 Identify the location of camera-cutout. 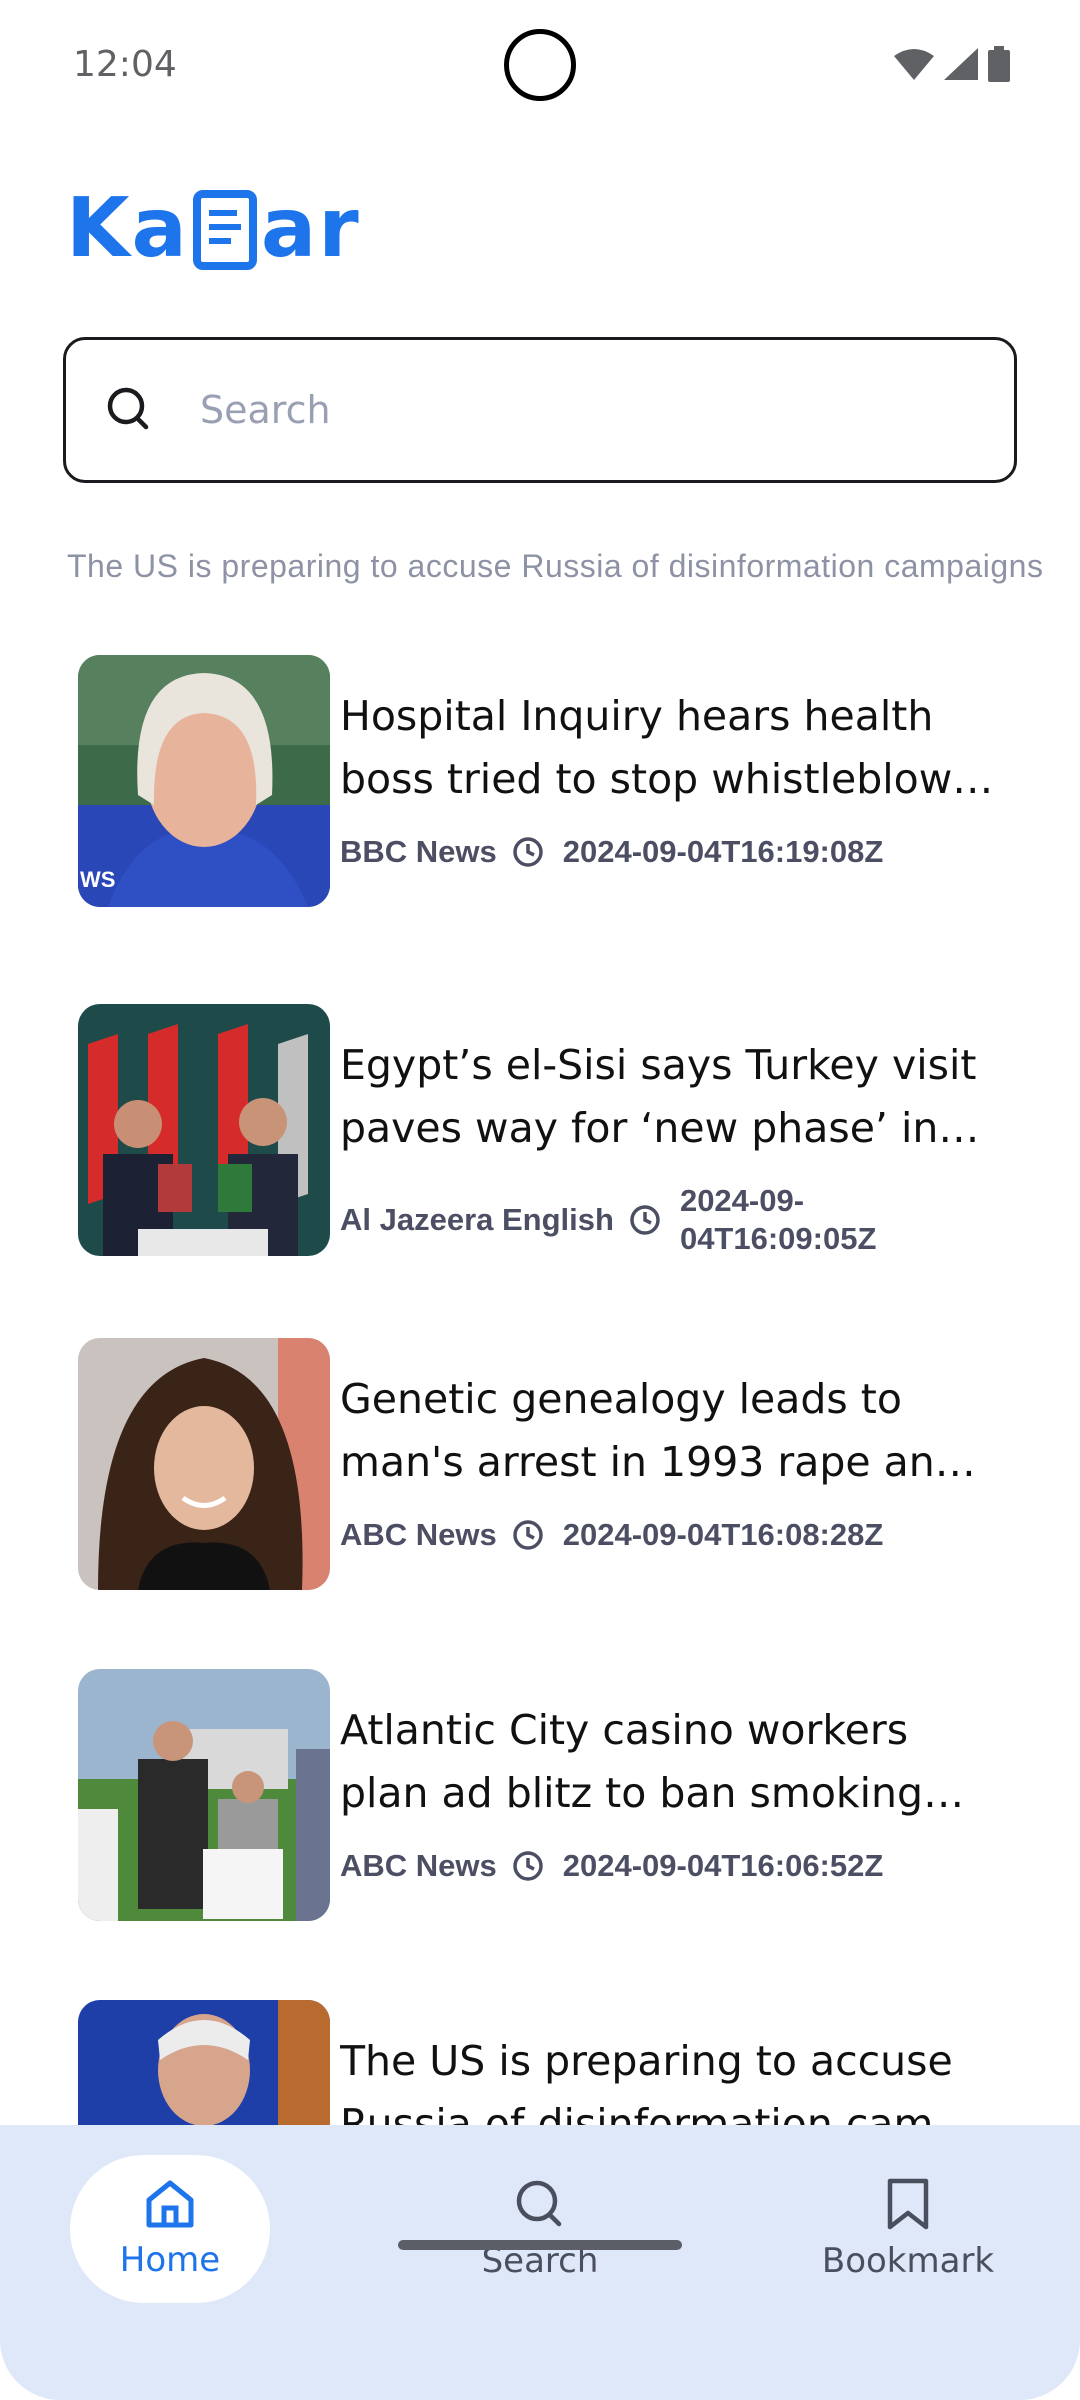
(540, 65).